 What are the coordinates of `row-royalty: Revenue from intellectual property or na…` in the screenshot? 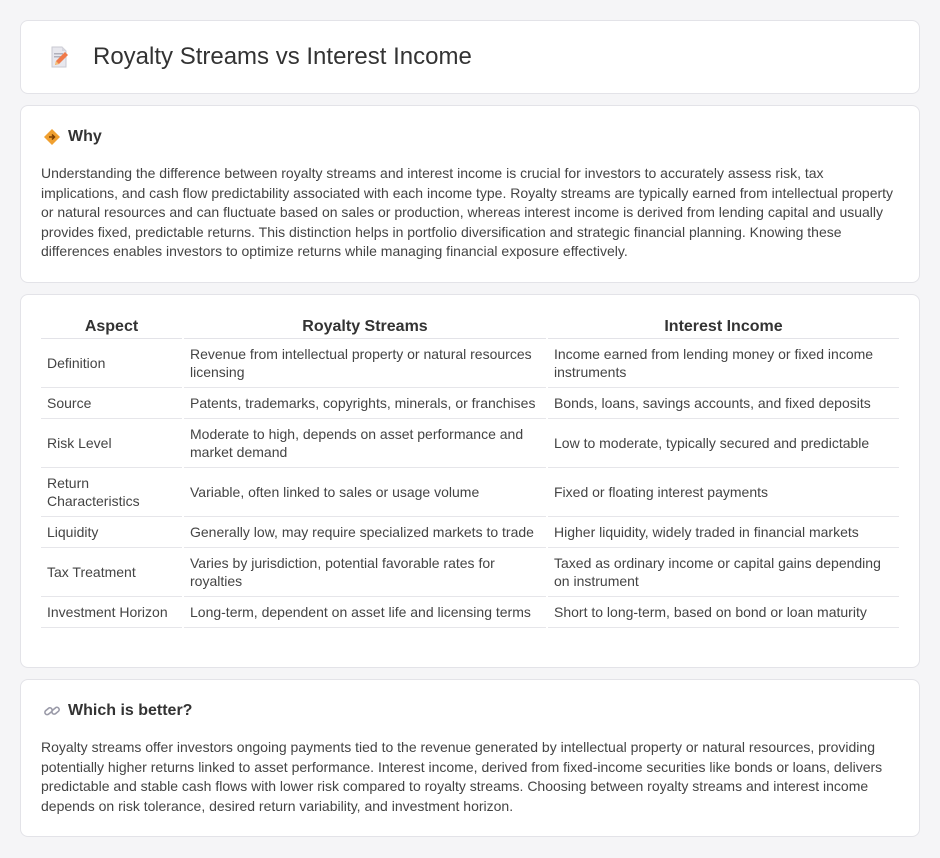 It's located at (364, 363).